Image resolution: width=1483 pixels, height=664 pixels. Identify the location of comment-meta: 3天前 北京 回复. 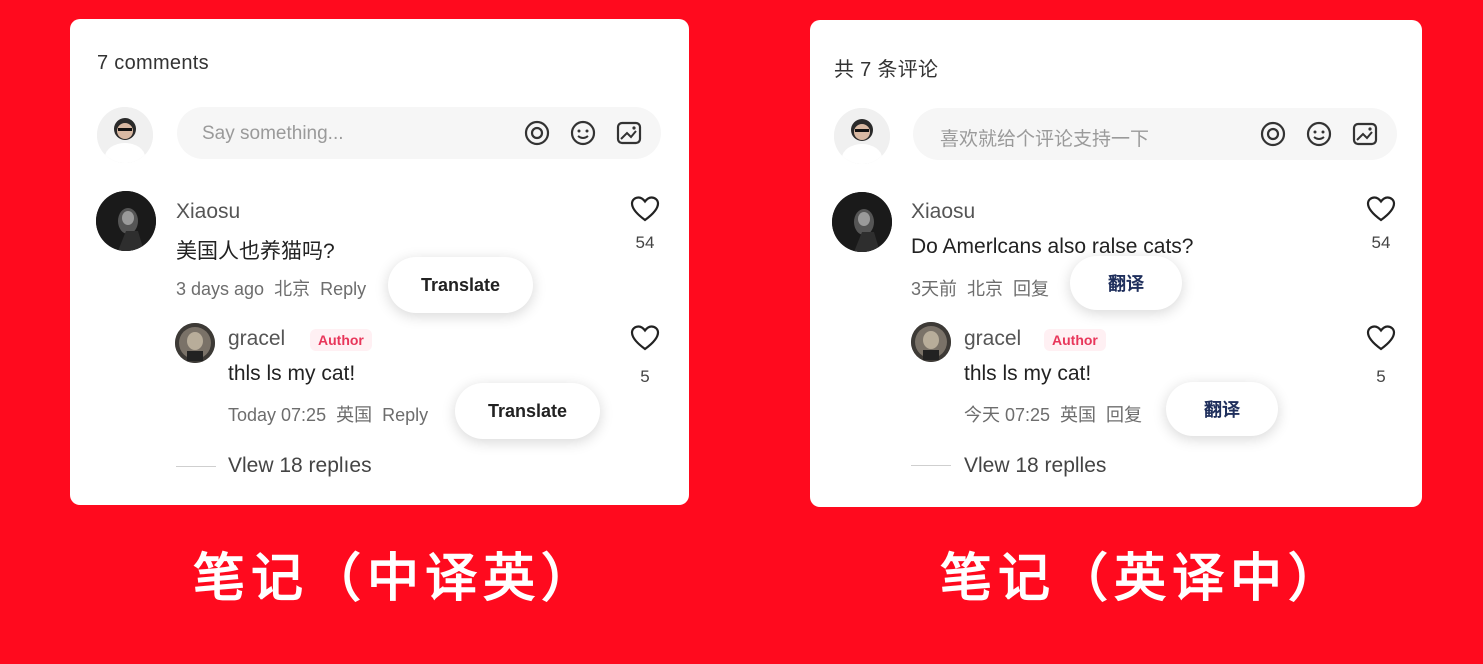
(985, 288).